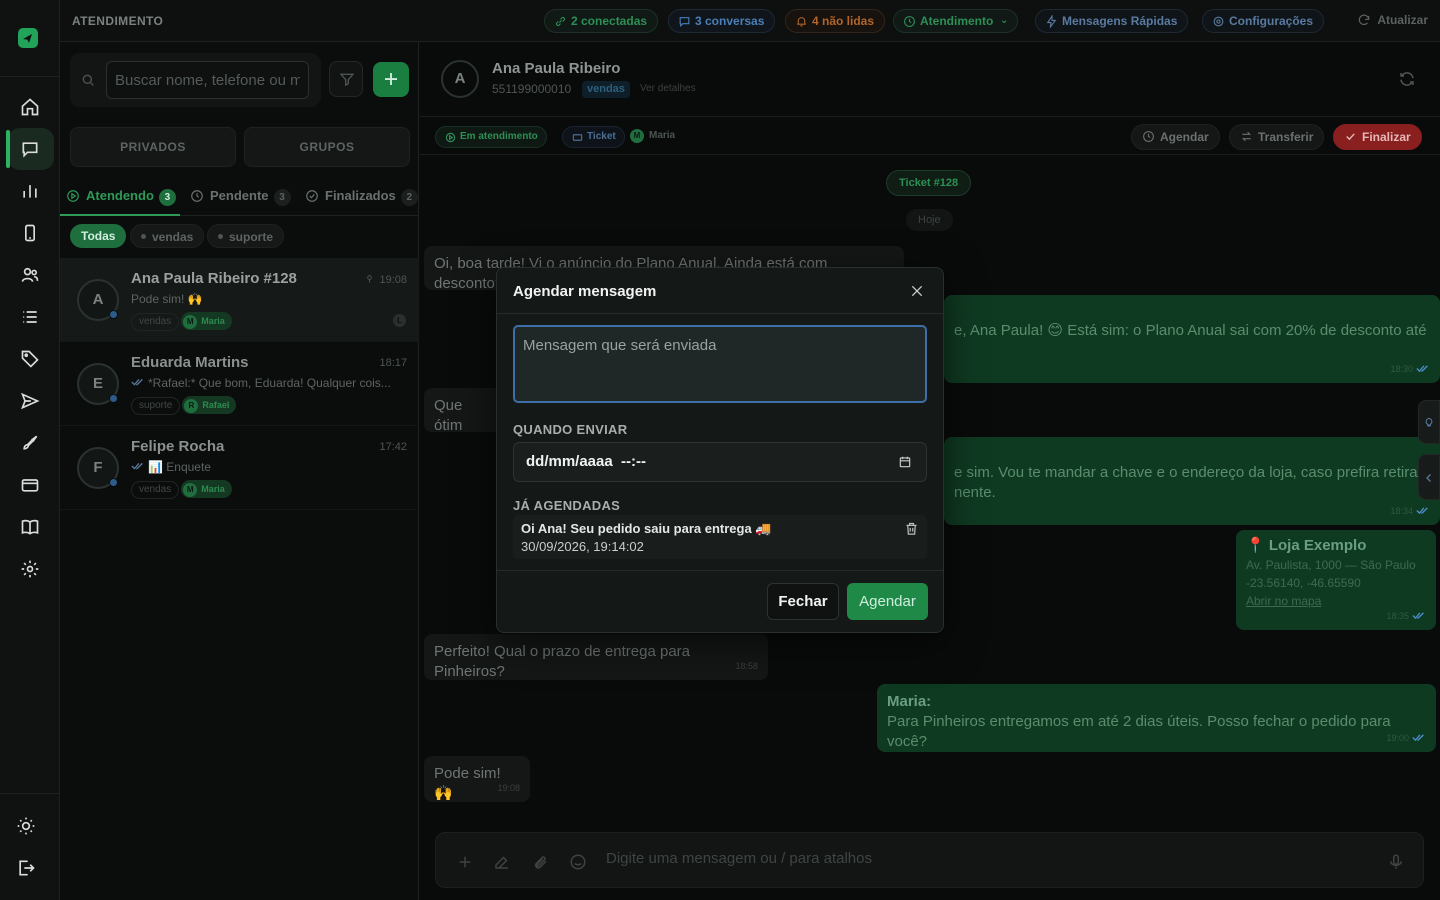 The height and width of the screenshot is (900, 1440). I want to click on schedule-confirm-button: Agendar, so click(887, 601).